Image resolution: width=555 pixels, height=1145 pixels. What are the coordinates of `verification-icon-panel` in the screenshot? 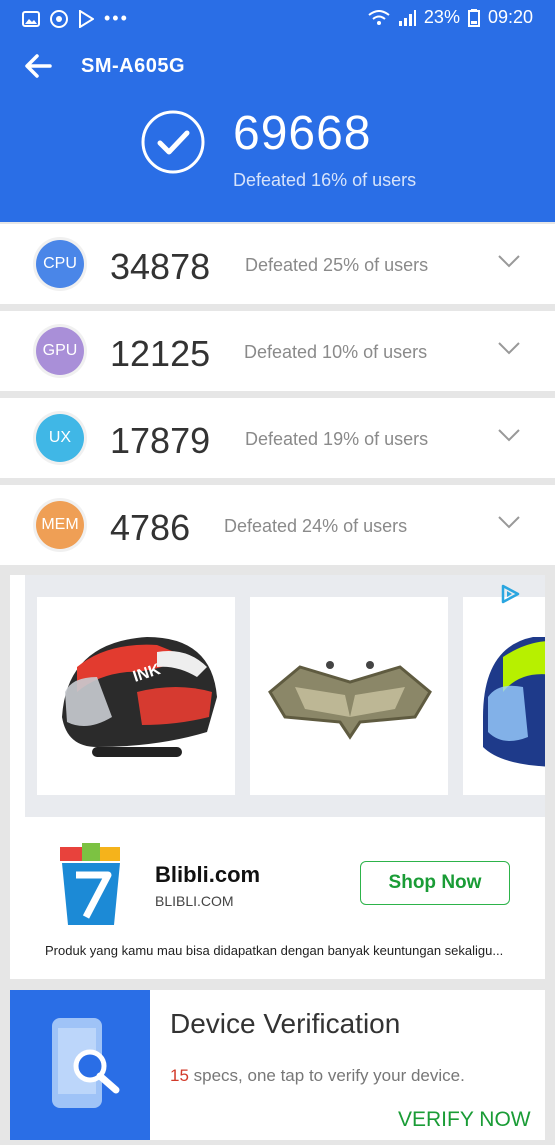 It's located at (80, 1065).